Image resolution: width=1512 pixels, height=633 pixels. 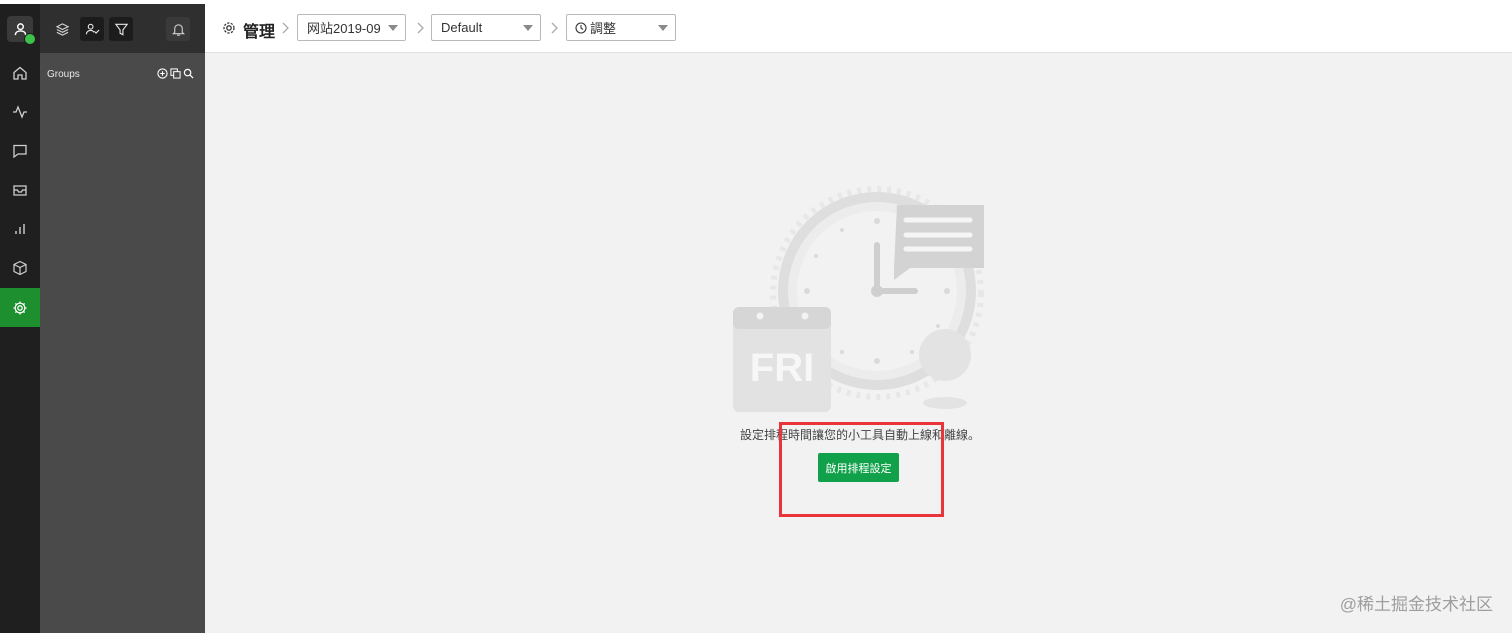 I want to click on layout-select-value: Default, so click(x=462, y=27).